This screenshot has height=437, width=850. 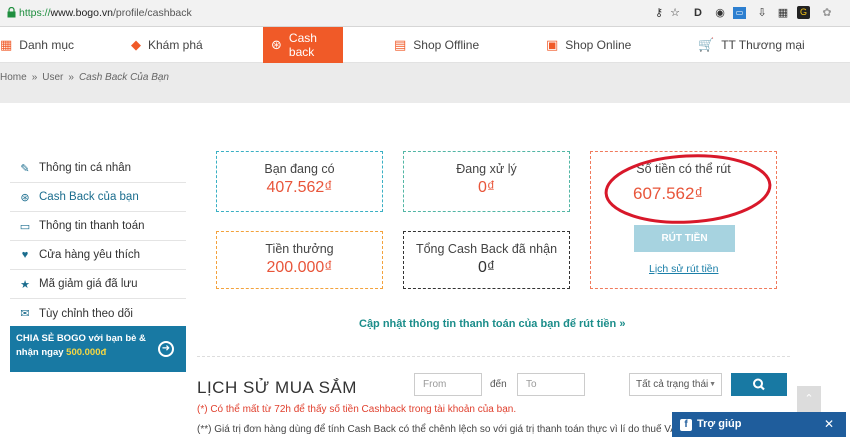 What do you see at coordinates (486, 187) in the screenshot?
I see `processing-value: 0₫` at bounding box center [486, 187].